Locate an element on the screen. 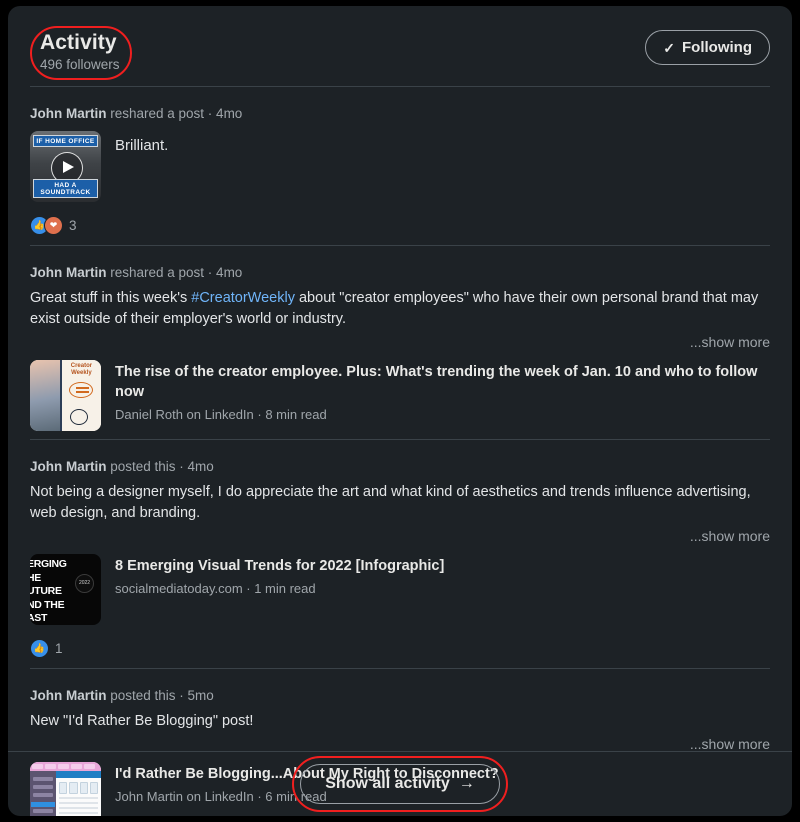 This screenshot has width=800, height=822. arrow-right-icon: → is located at coordinates (466, 783).